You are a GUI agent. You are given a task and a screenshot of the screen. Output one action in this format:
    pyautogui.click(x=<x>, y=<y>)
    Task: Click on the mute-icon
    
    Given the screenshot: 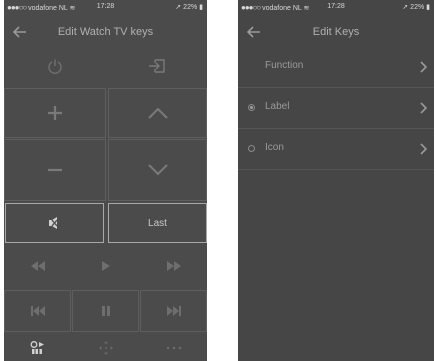 What is the action you would take?
    pyautogui.click(x=52, y=223)
    